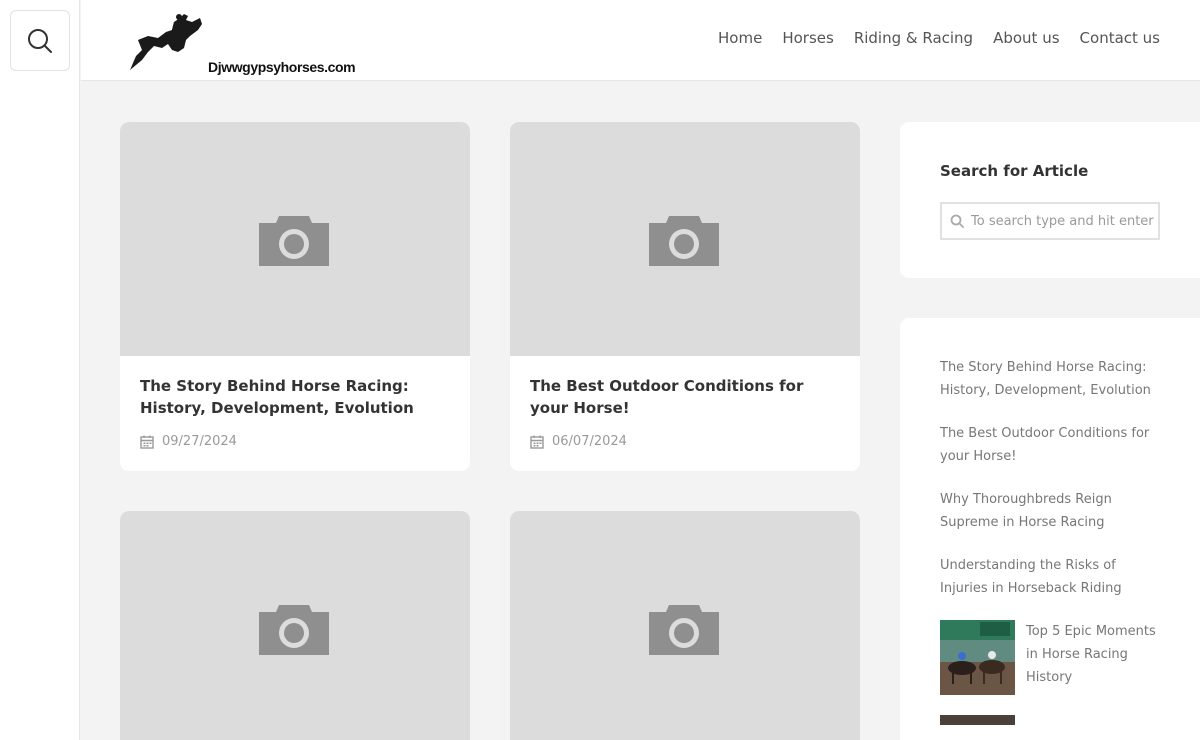  I want to click on nav-item-riding-racing: Riding & Racing, so click(913, 38).